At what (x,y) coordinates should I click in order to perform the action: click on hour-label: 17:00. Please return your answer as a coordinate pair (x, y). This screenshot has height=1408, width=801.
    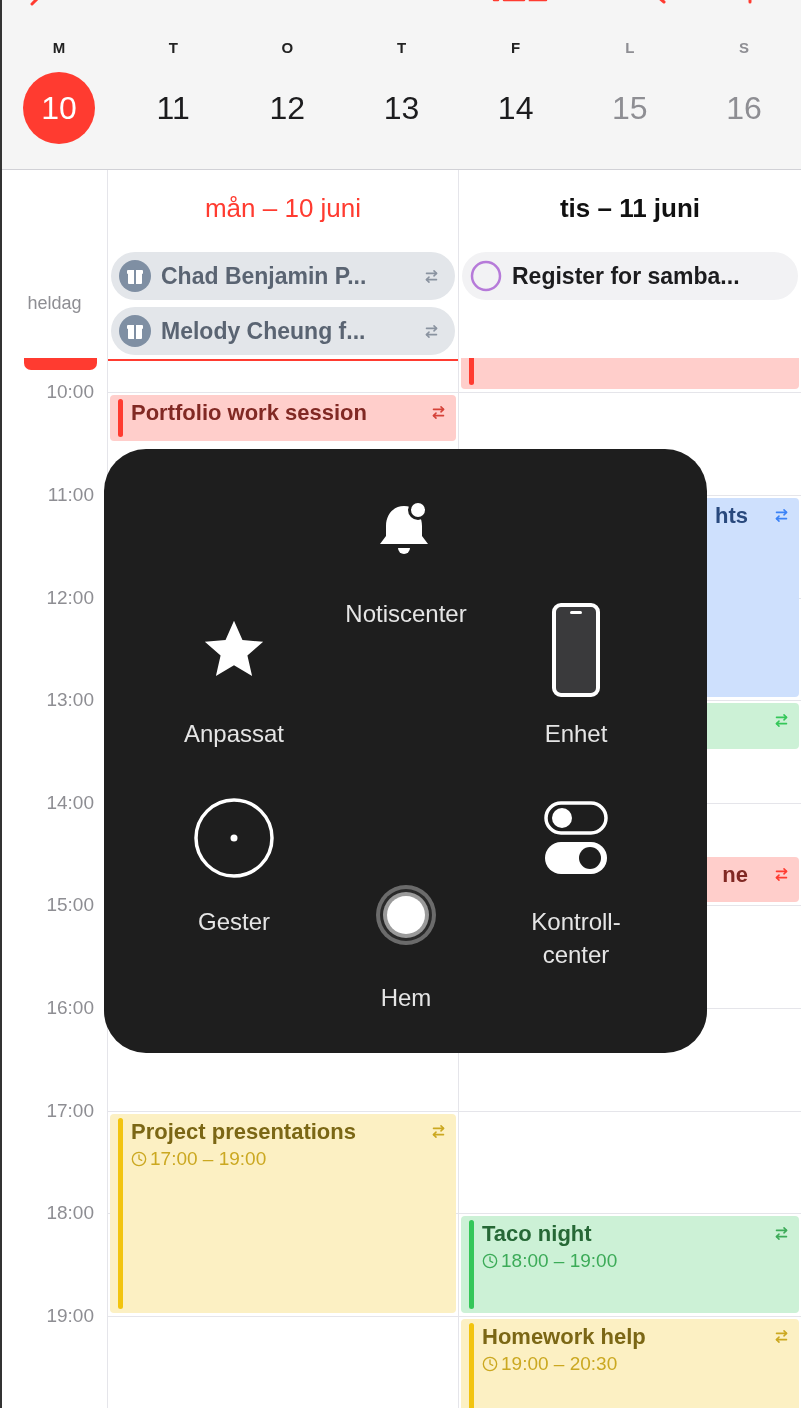
    Looking at the image, I should click on (70, 1110).